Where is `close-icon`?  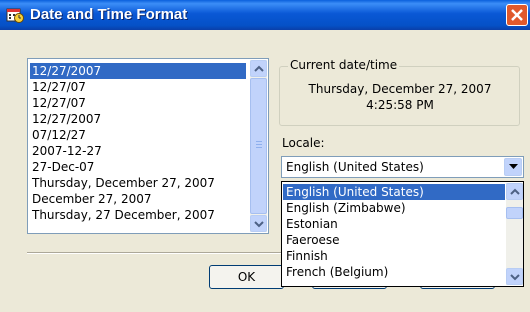 close-icon is located at coordinates (517, 15).